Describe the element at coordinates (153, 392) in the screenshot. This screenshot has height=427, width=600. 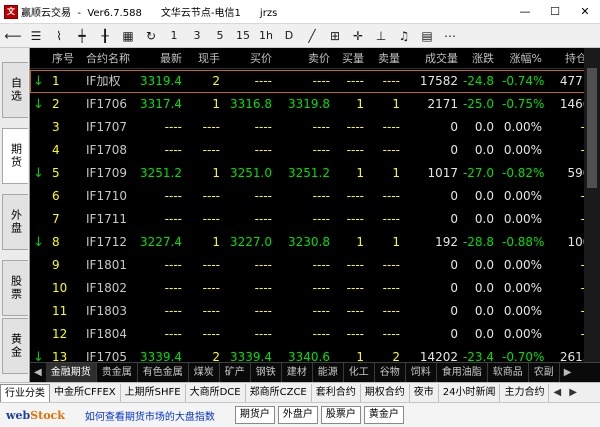
I see `exchange-tab: 上期所SHFE` at that location.